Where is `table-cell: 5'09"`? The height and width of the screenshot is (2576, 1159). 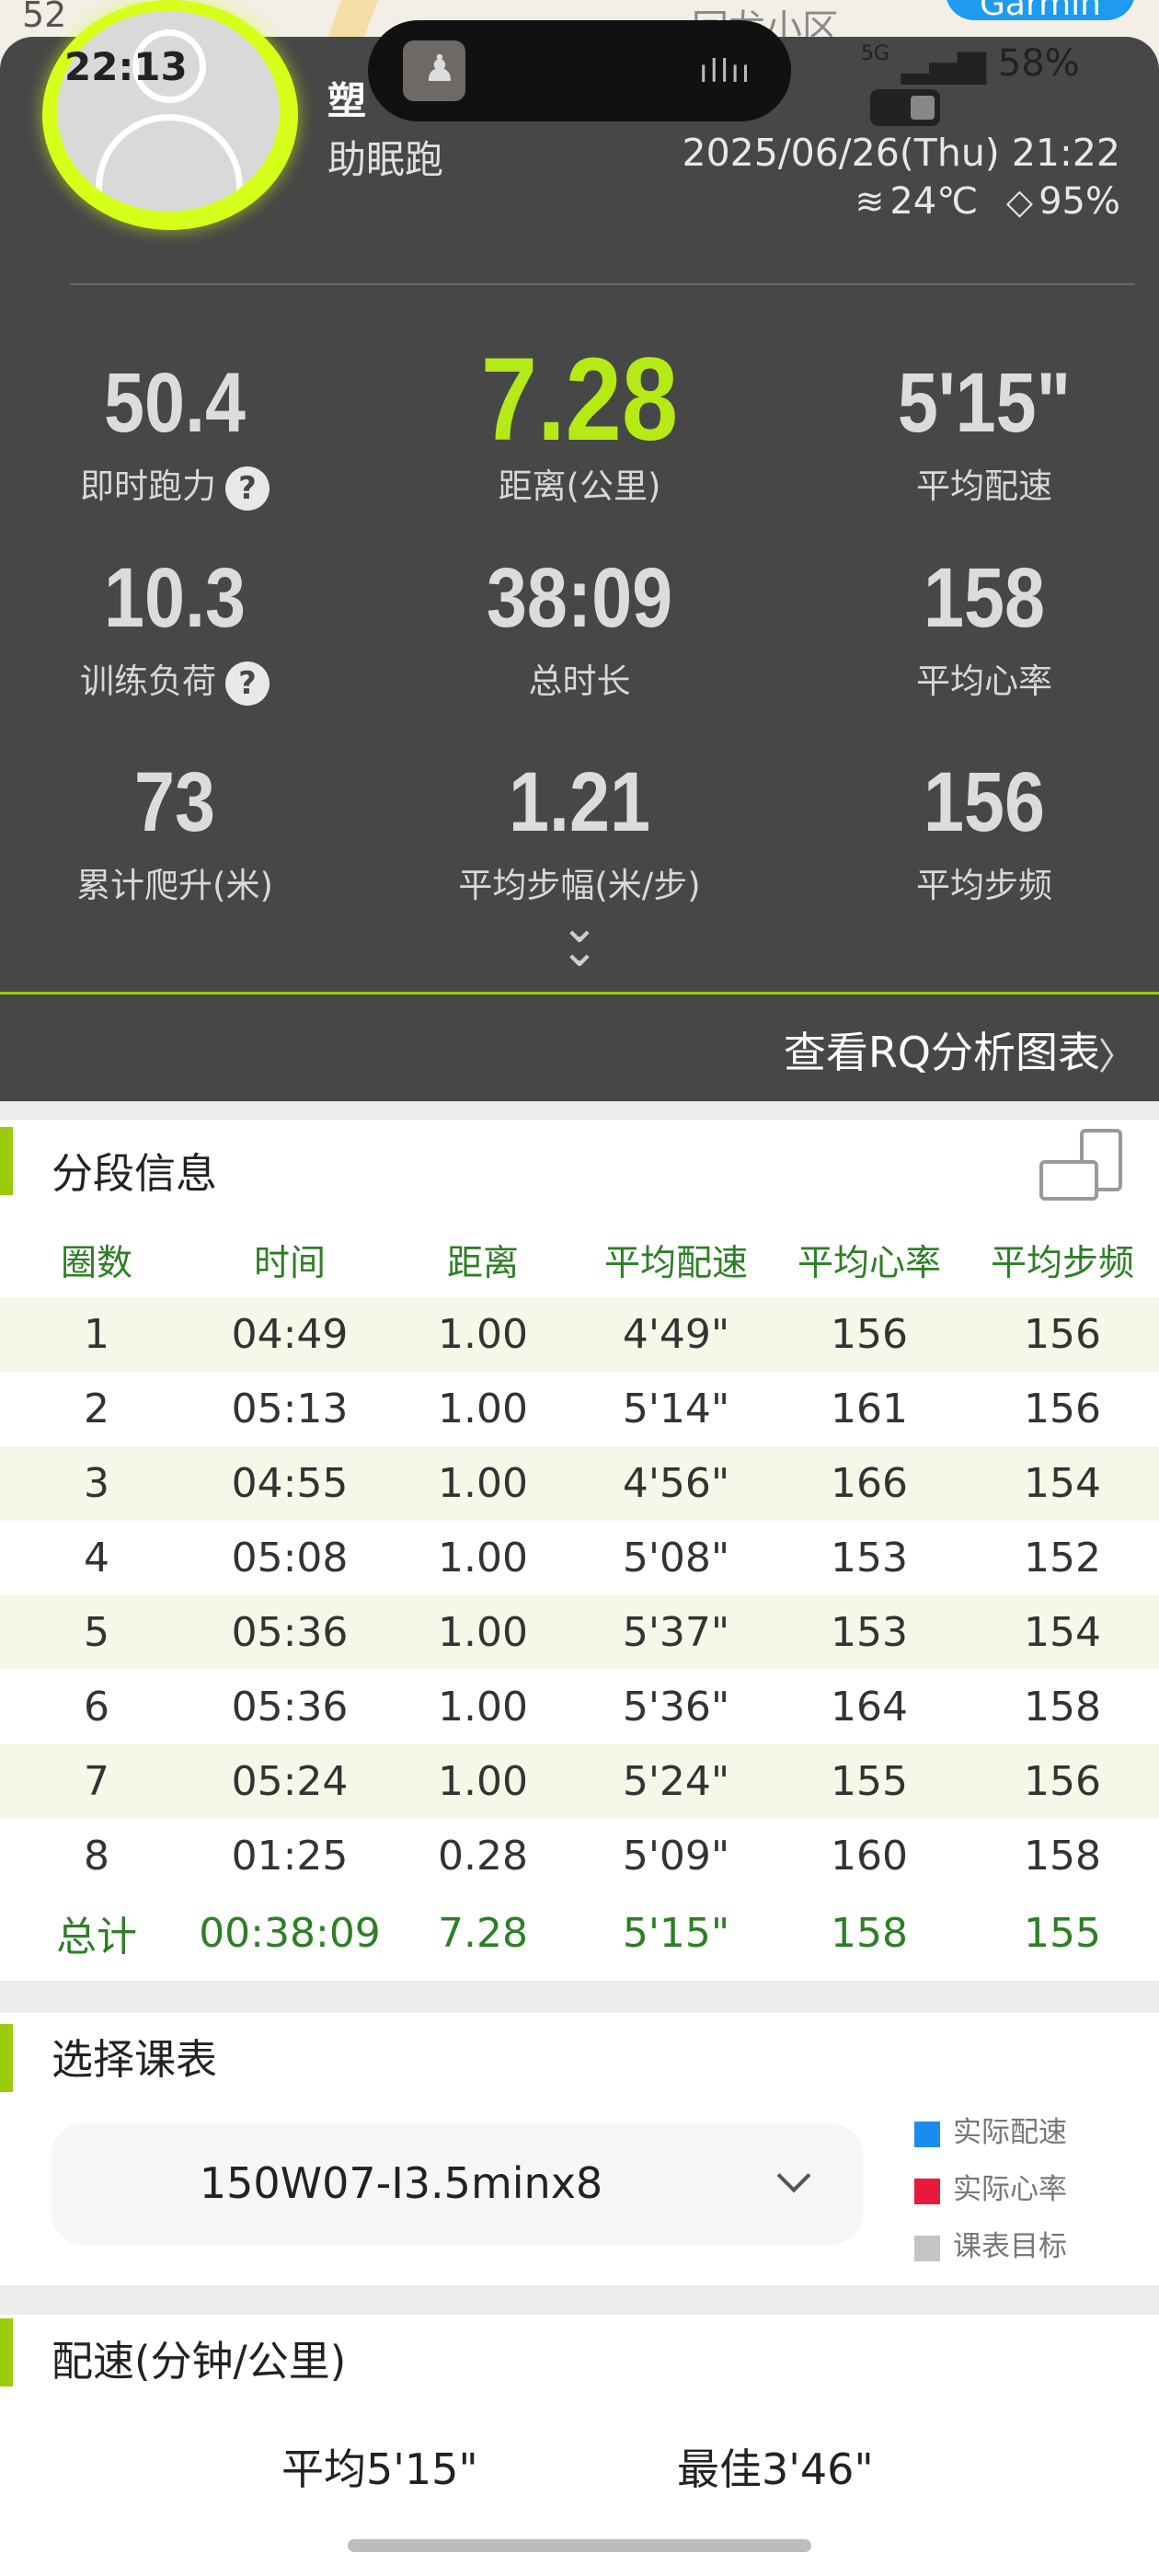 table-cell: 5'09" is located at coordinates (676, 1856).